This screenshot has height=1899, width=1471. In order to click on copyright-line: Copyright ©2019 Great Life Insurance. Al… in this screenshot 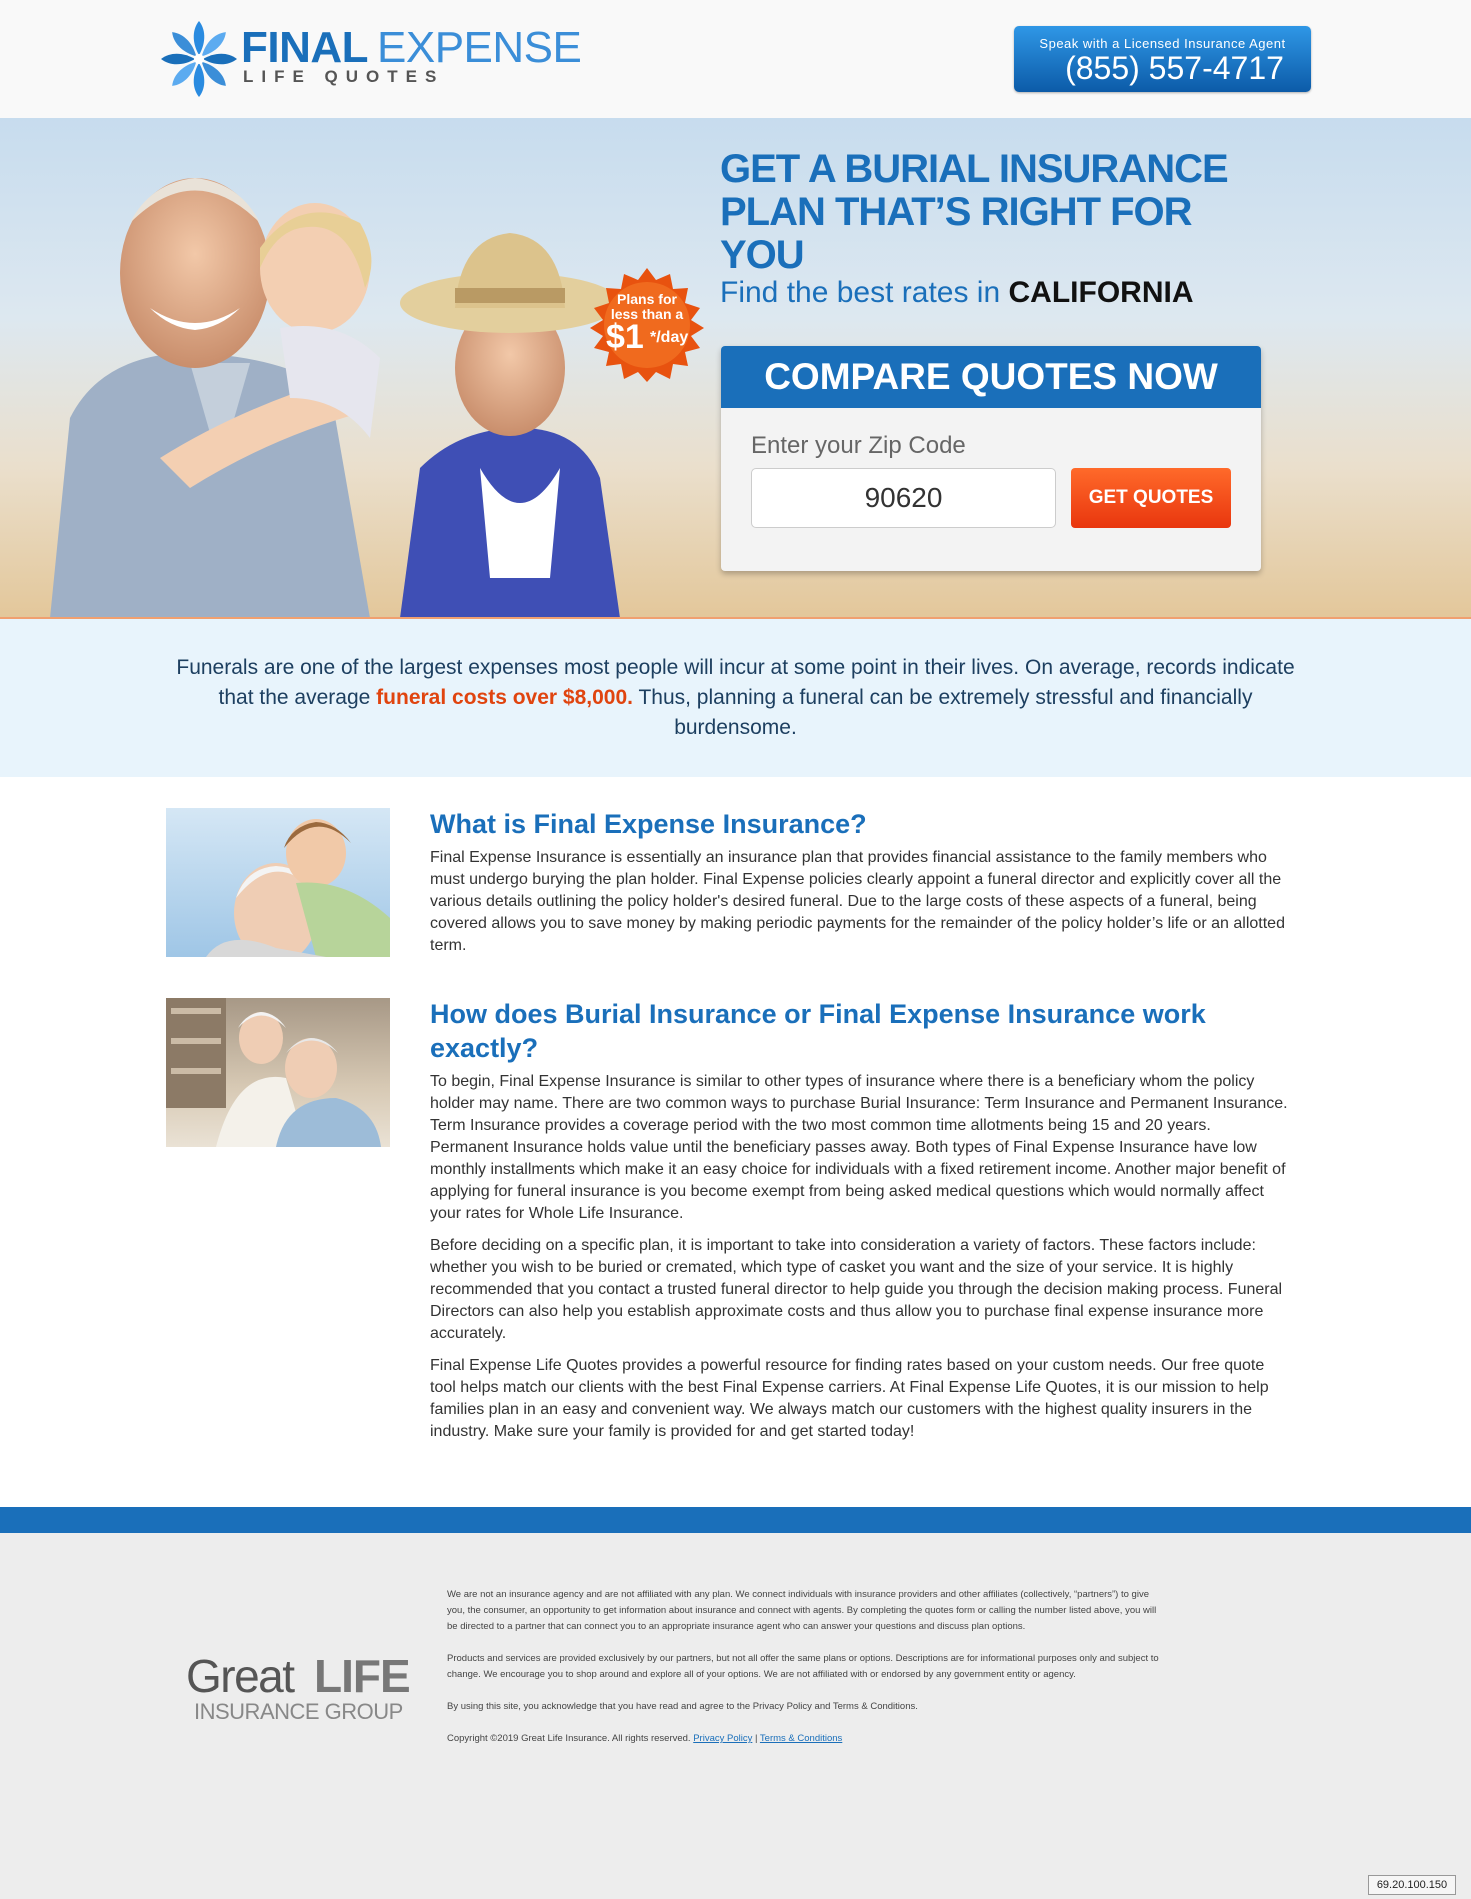, I will do `click(806, 1739)`.